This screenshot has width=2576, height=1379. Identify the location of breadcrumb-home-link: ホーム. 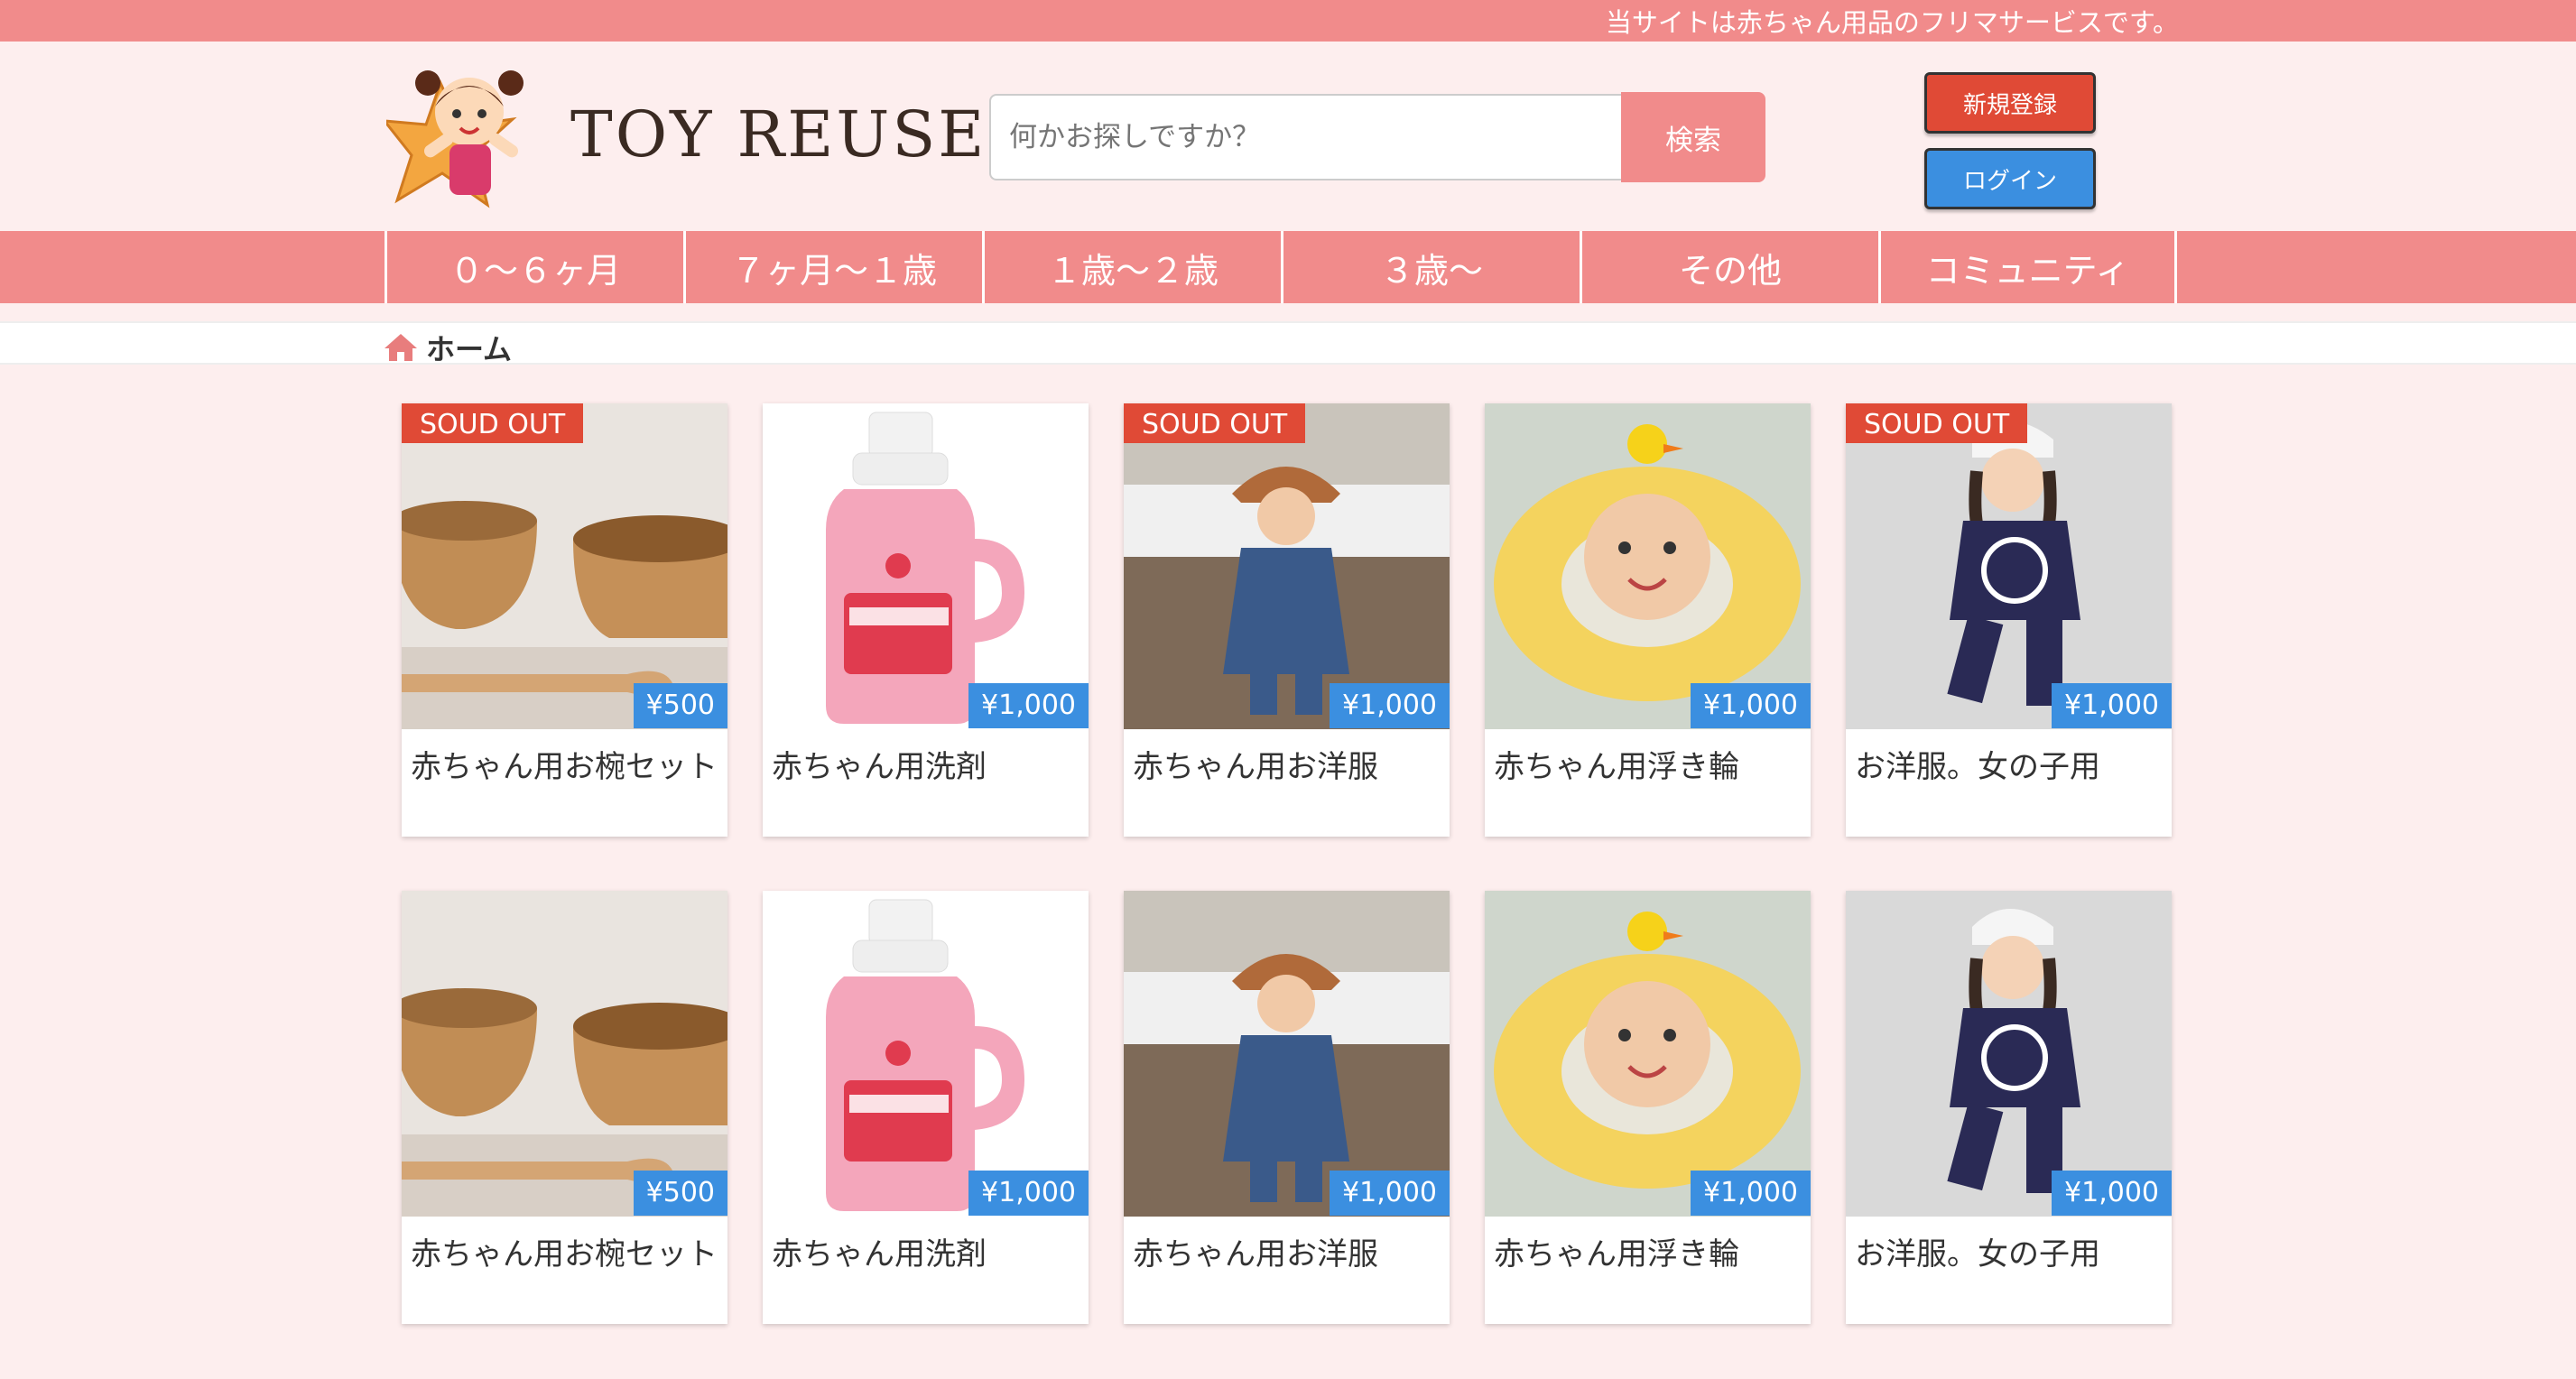
(469, 347).